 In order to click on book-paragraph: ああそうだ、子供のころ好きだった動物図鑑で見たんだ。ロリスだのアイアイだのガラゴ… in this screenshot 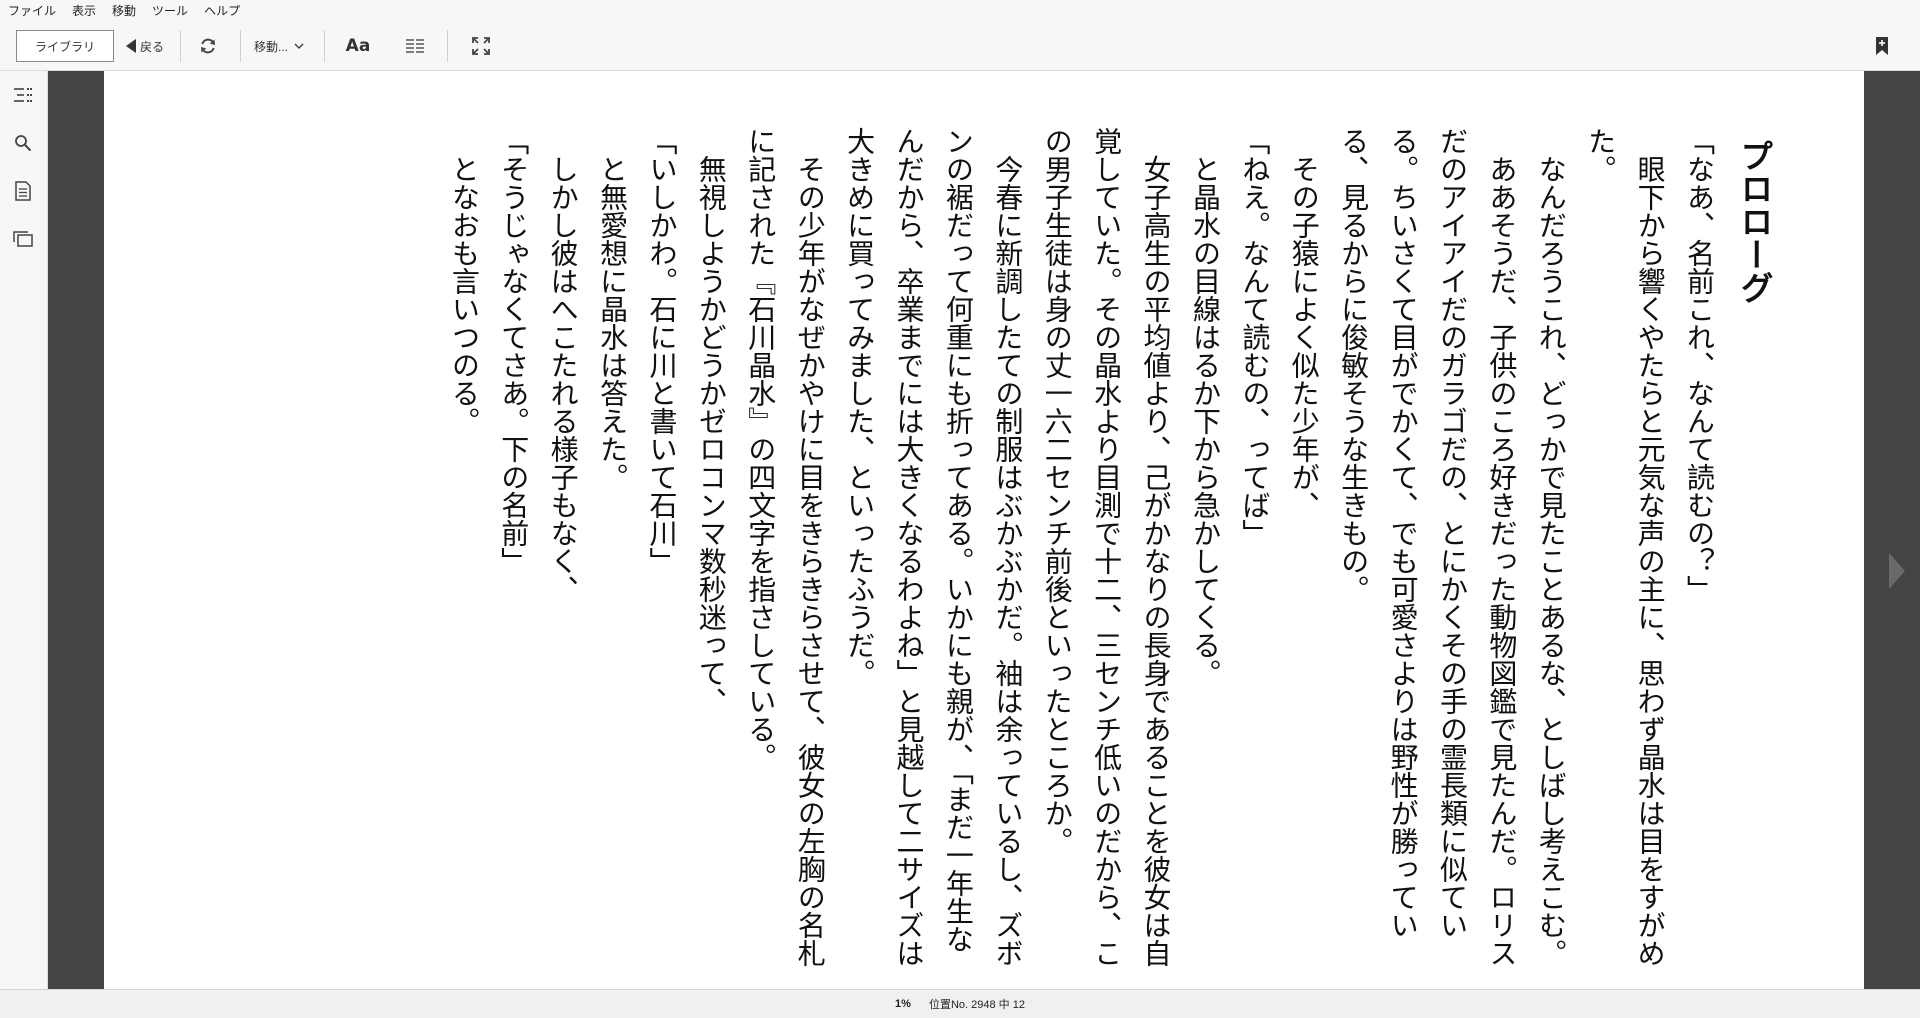, I will do `click(1428, 547)`.